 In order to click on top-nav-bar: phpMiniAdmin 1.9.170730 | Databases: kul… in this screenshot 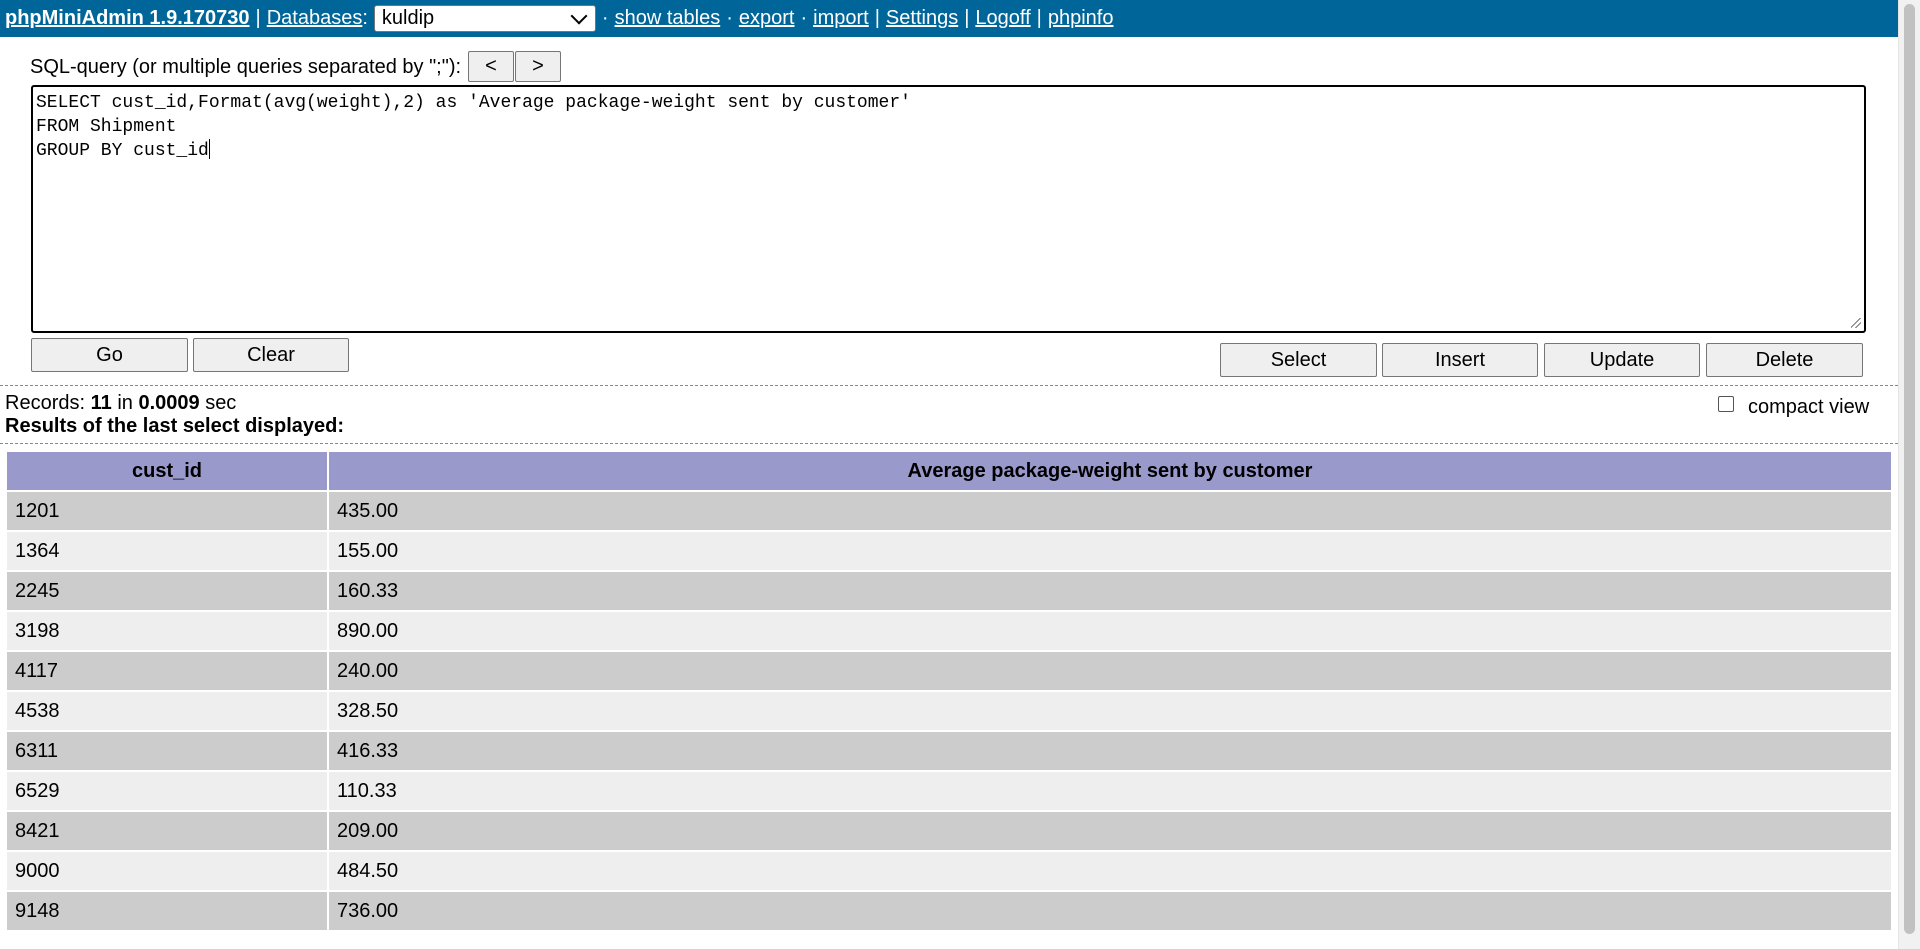, I will do `click(949, 18)`.